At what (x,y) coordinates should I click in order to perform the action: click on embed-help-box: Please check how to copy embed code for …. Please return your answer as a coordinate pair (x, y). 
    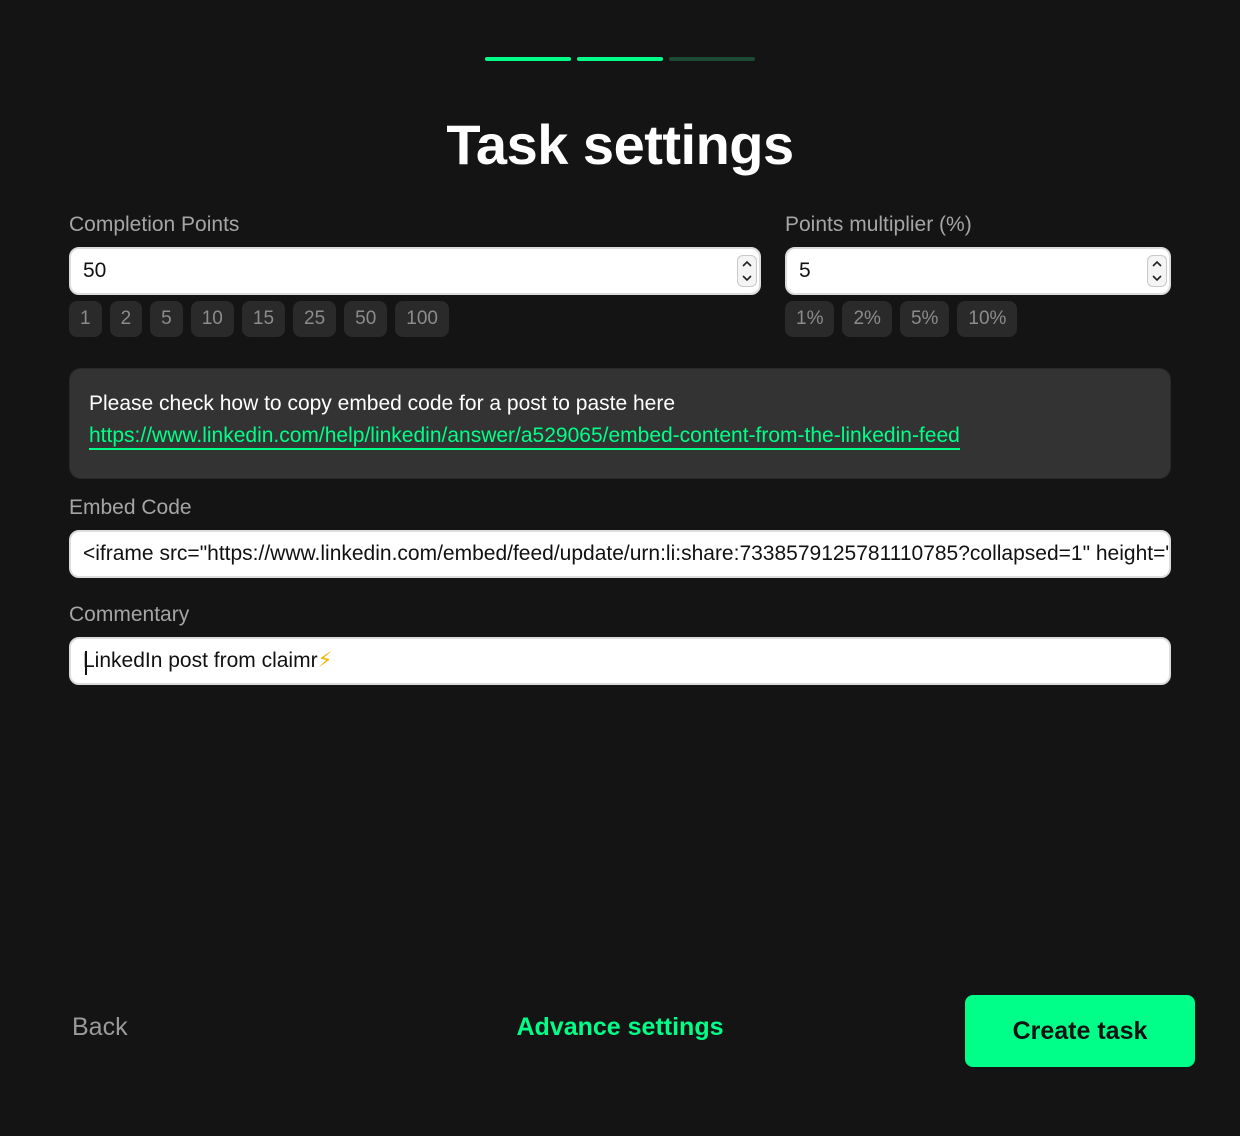
    Looking at the image, I should click on (620, 423).